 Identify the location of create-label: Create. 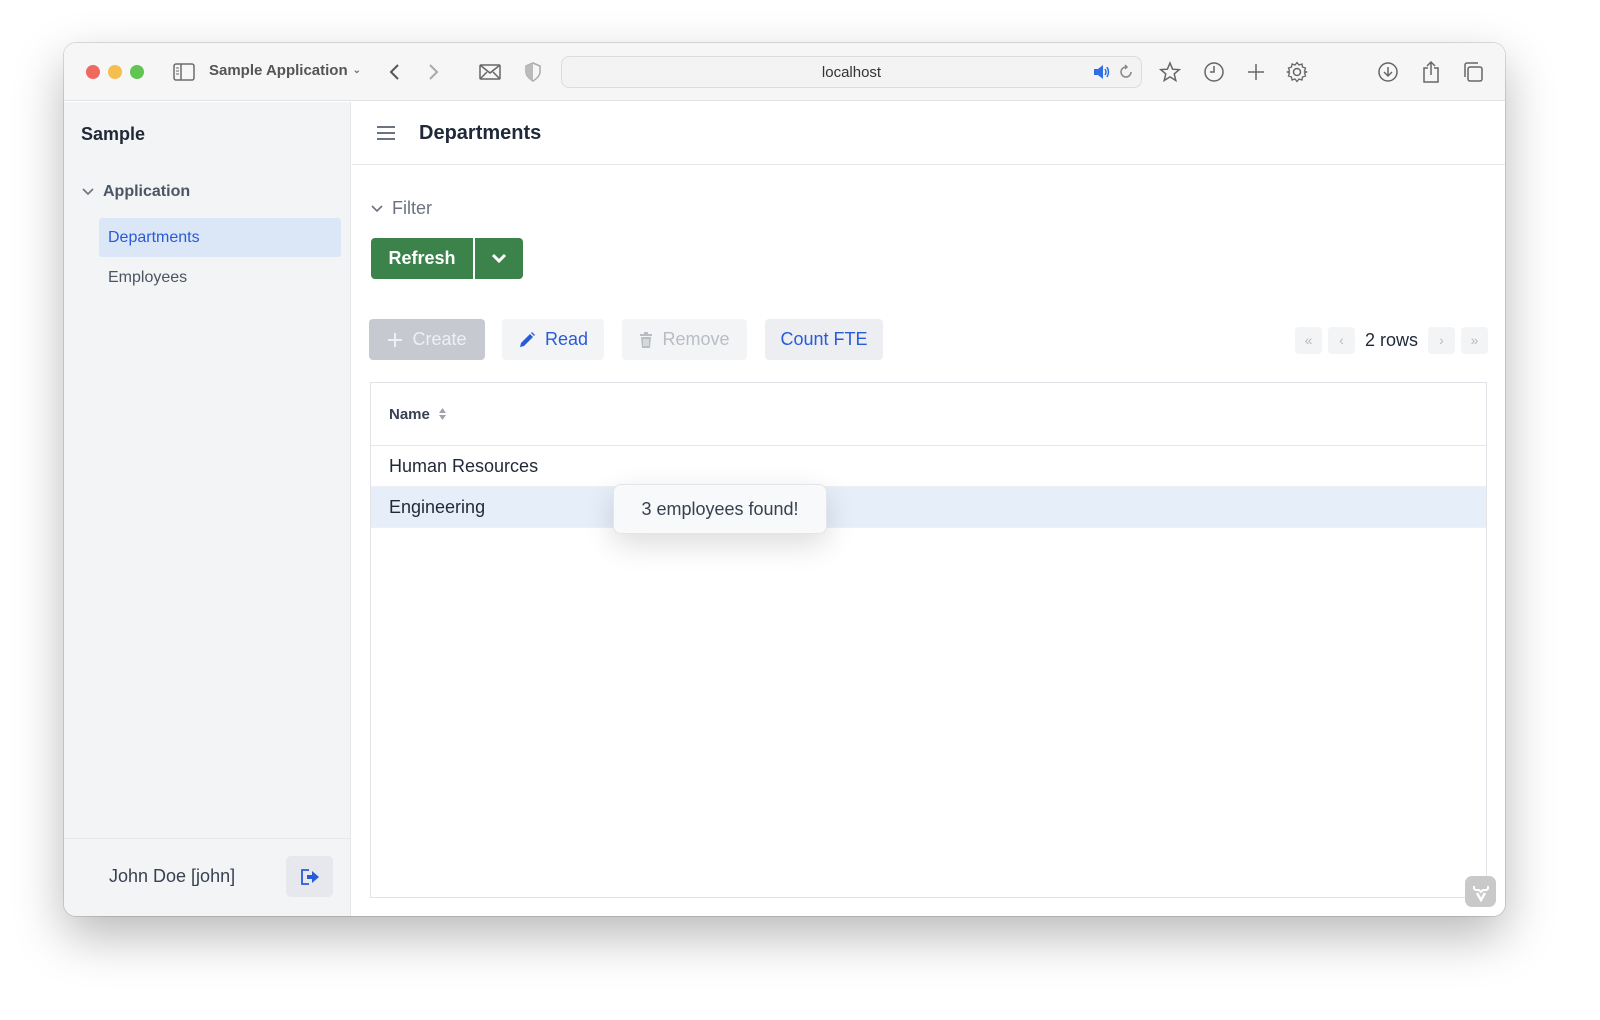
(439, 339).